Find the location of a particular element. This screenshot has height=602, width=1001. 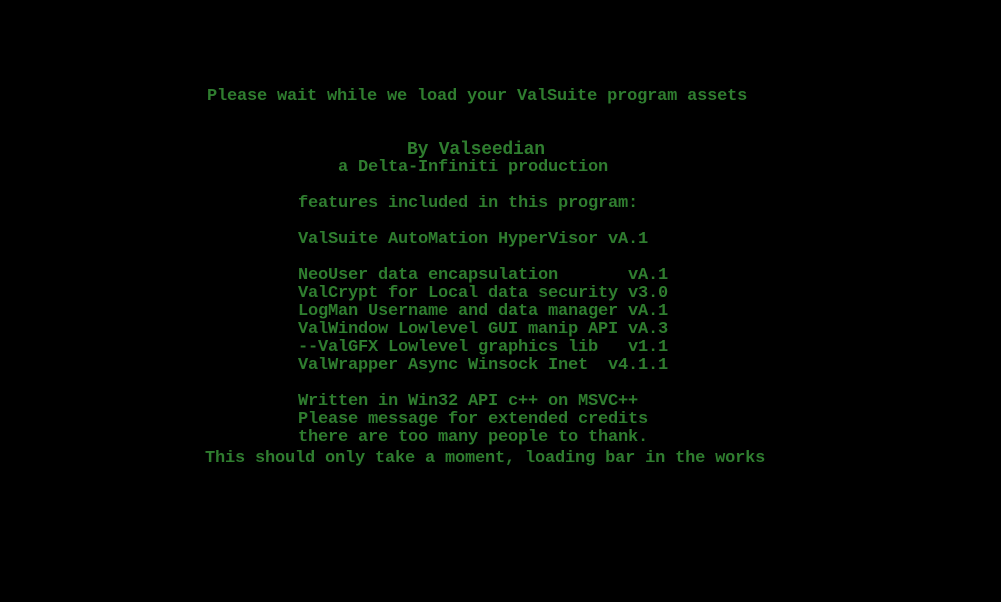

features-heading: features included in this program: is located at coordinates (468, 203).